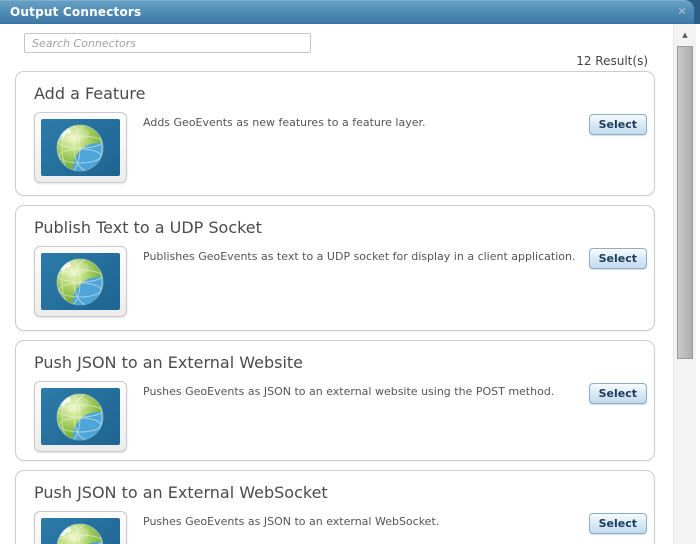 Image resolution: width=700 pixels, height=544 pixels. I want to click on close-icon: ✕, so click(682, 12).